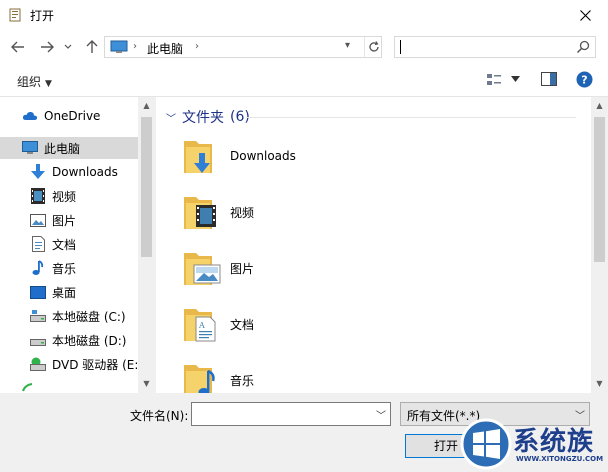  Describe the element at coordinates (304, 15) in the screenshot. I see `title-bar: 打开` at that location.